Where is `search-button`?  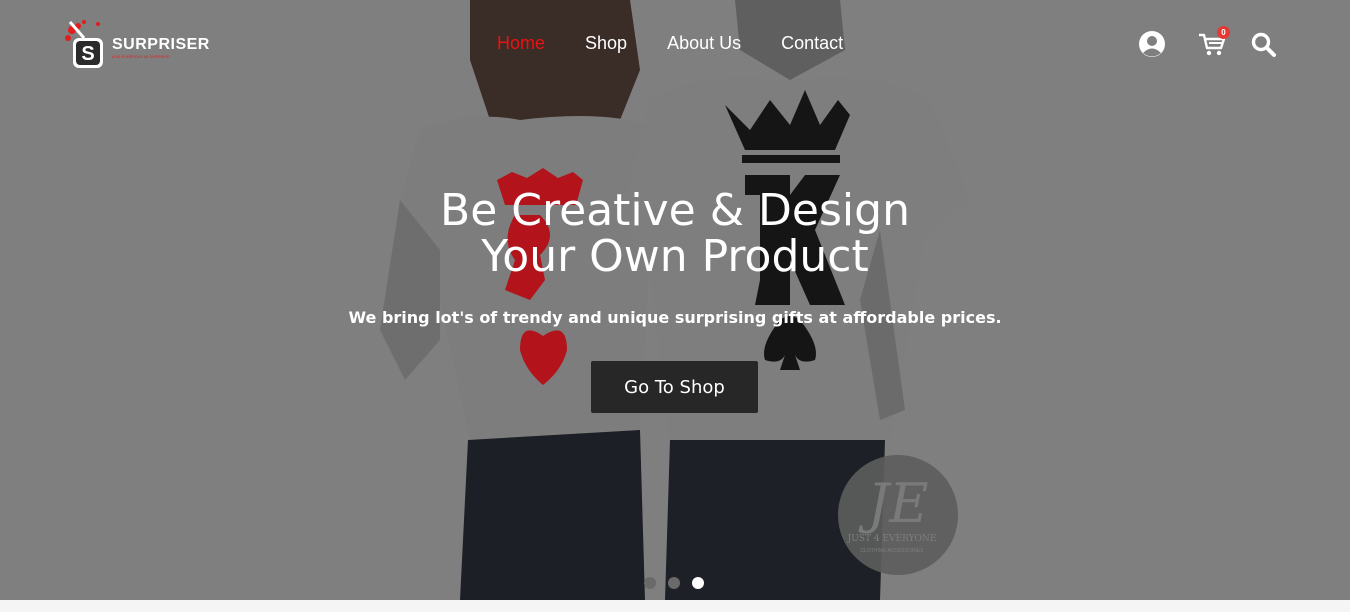 search-button is located at coordinates (1264, 44).